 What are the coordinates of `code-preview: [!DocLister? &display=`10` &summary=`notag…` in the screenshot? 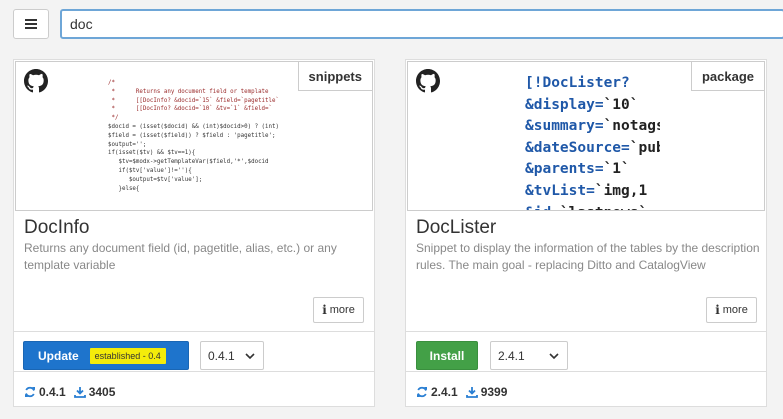 It's located at (592, 141).